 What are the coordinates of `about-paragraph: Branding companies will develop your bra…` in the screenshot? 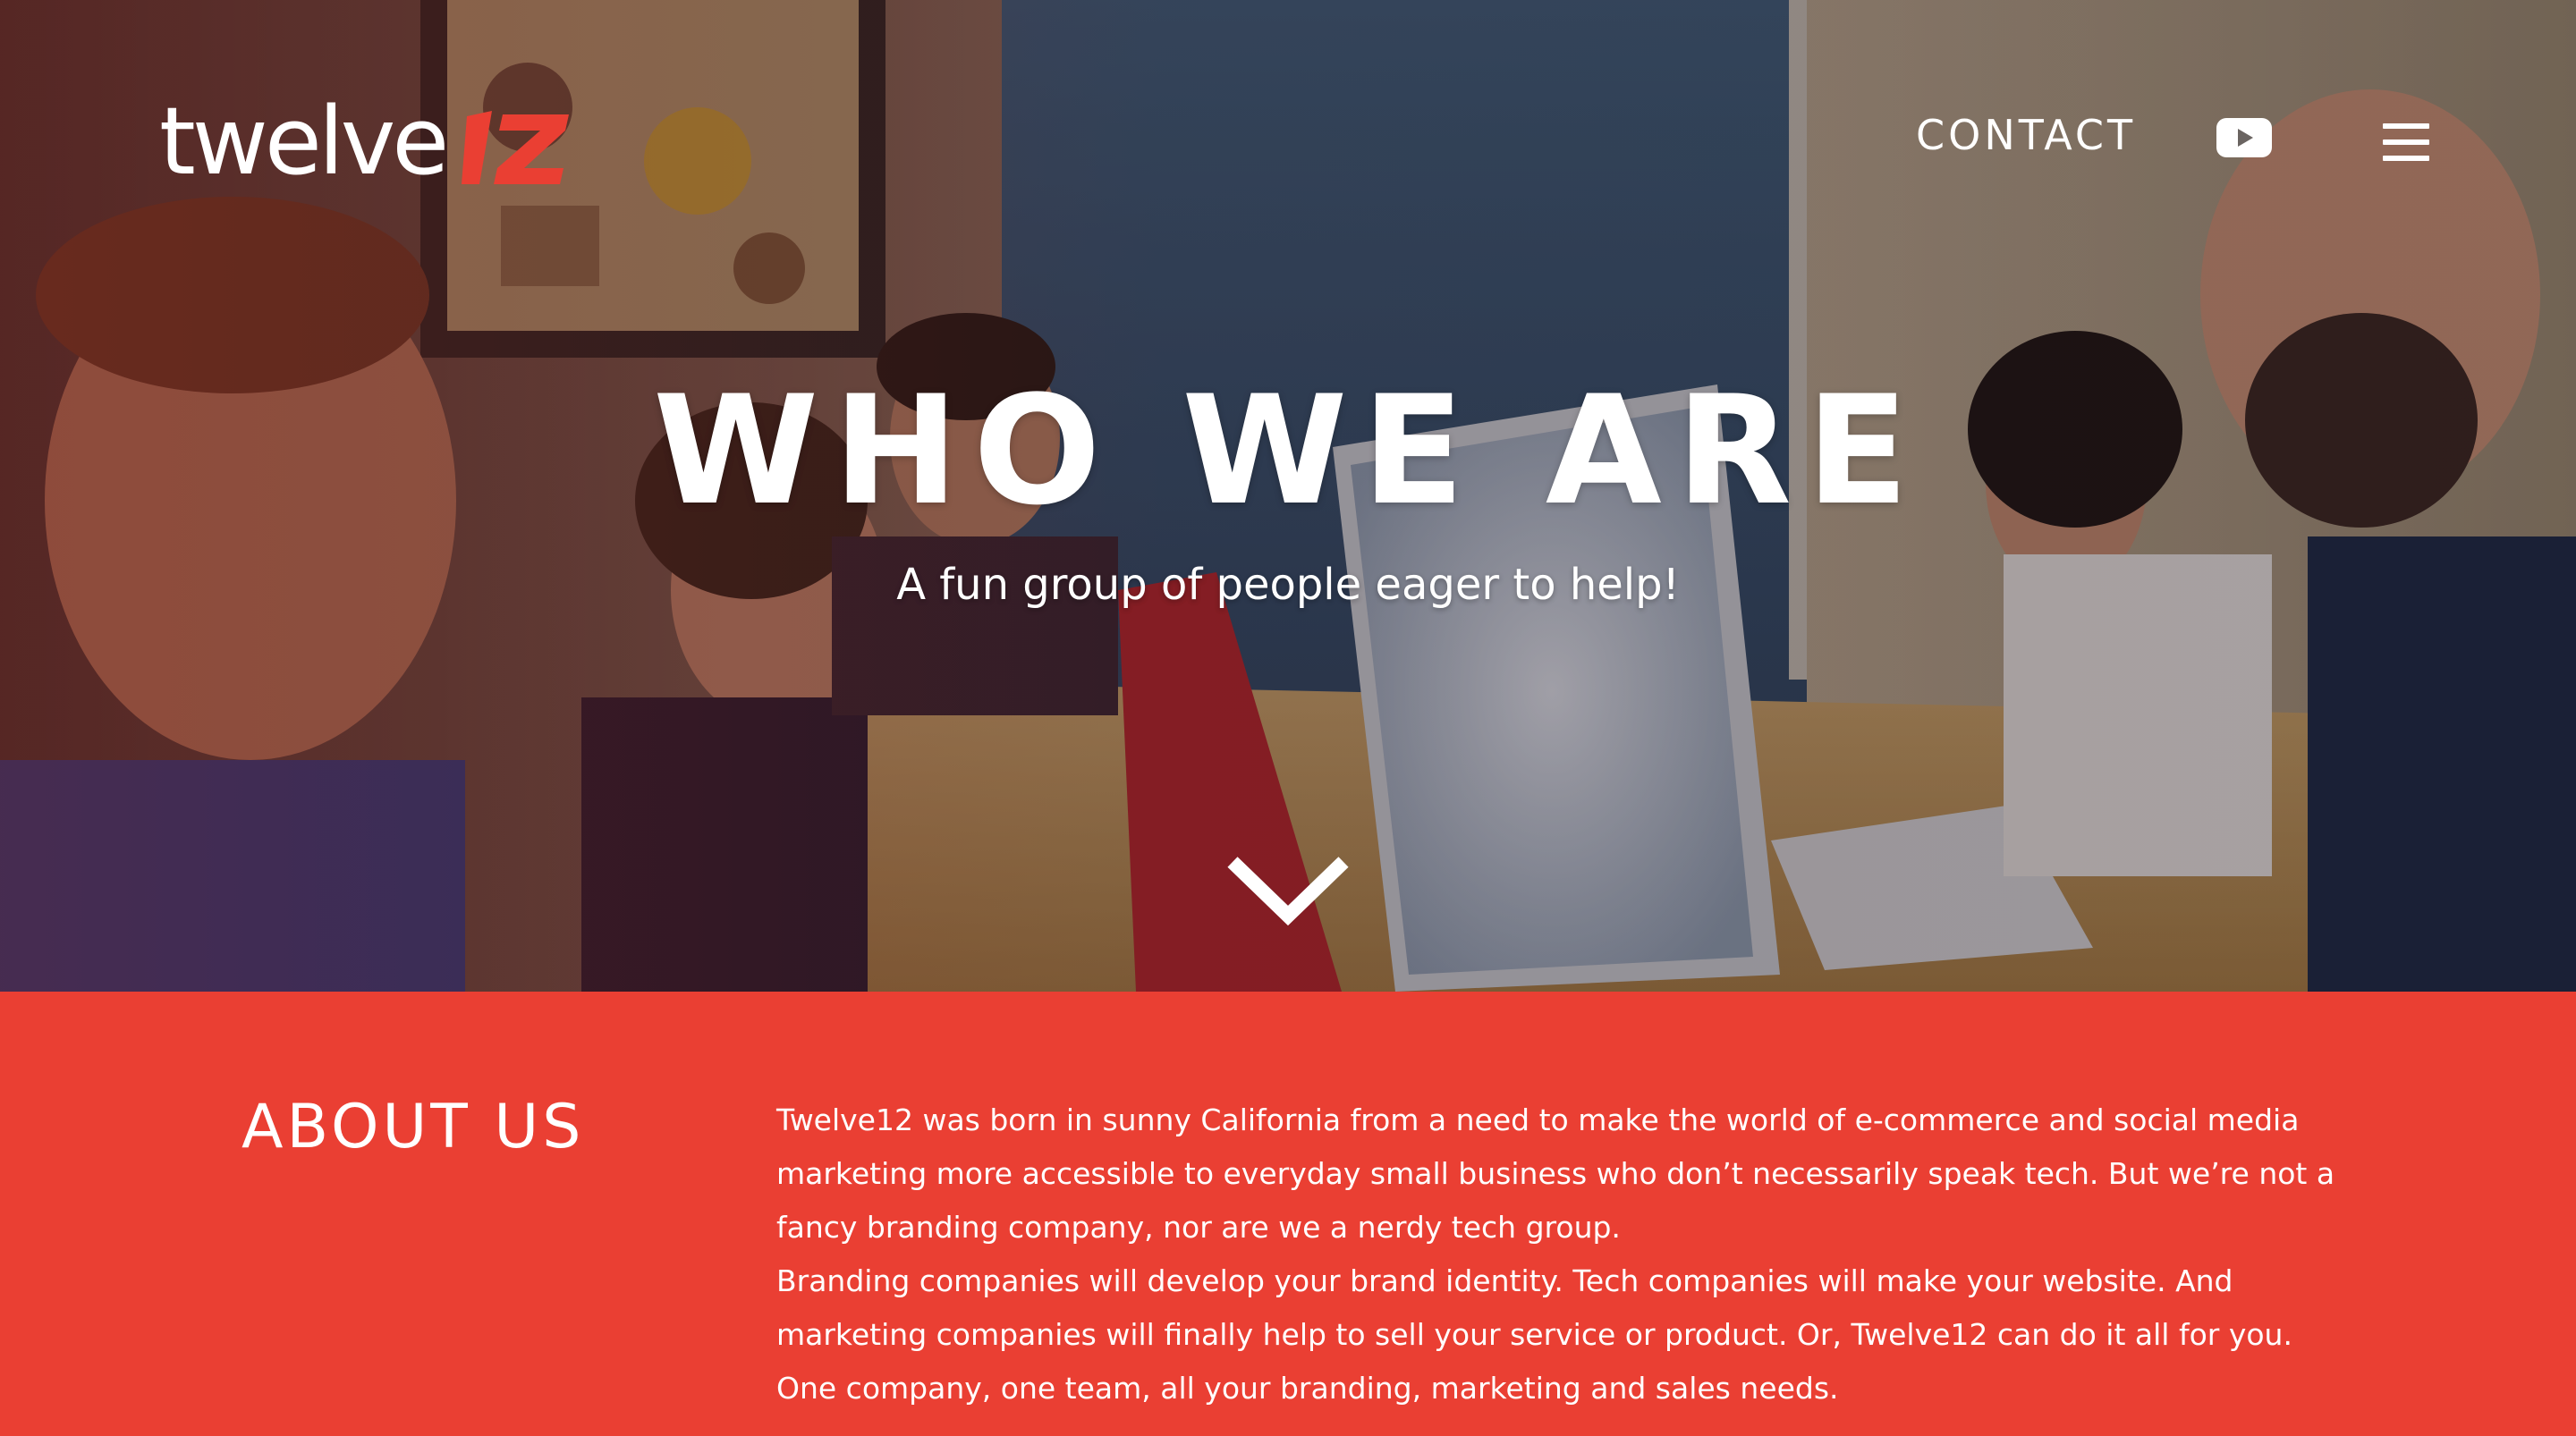 It's located at (1534, 1307).